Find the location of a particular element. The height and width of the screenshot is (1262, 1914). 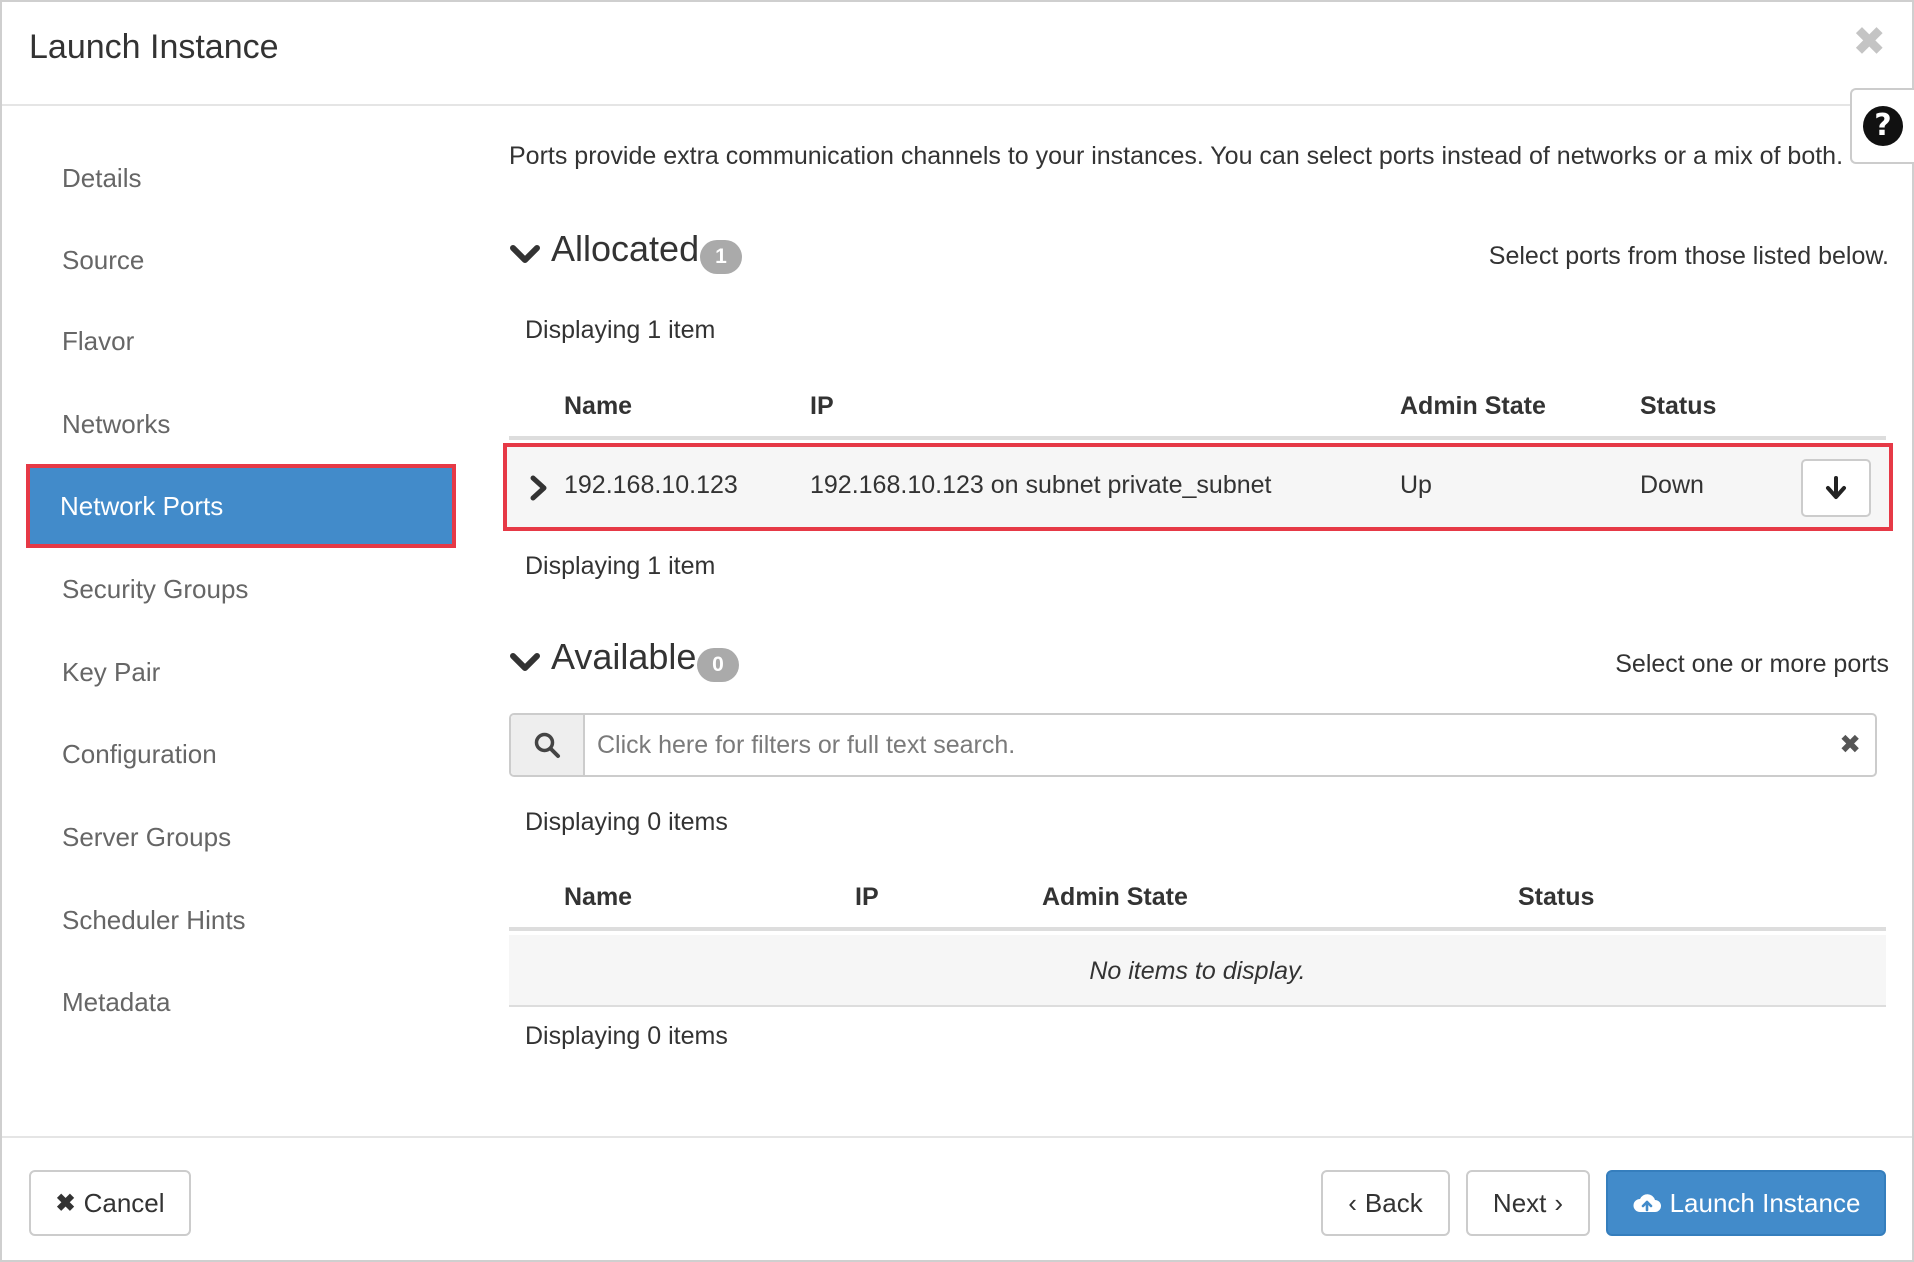

dialog-footer: ✖ Cancel ‹ Back Next › Launch Instance is located at coordinates (957, 1199).